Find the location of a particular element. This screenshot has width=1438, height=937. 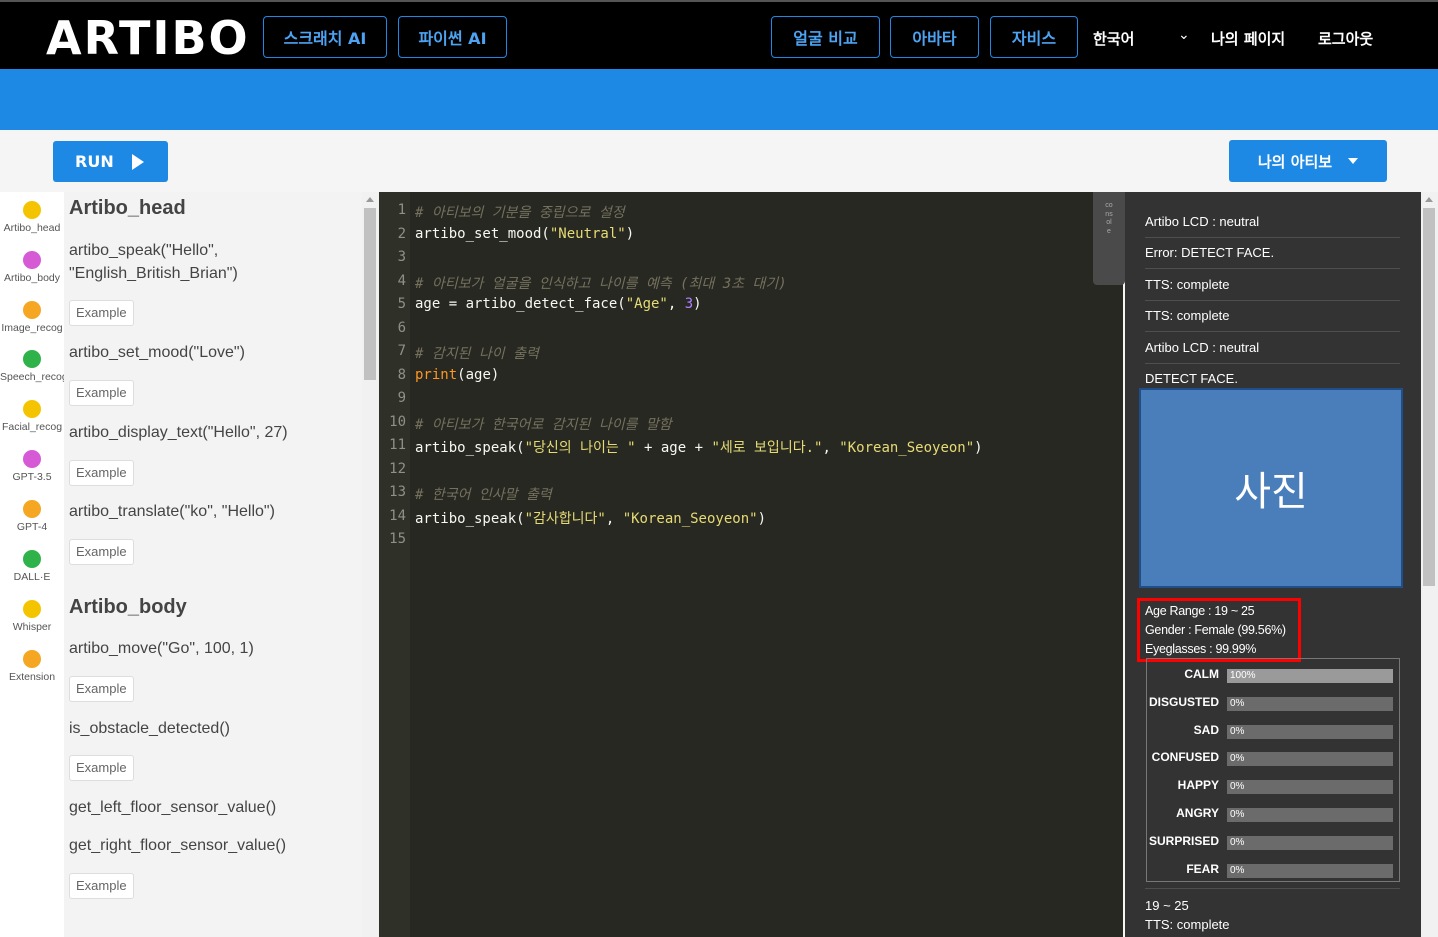

console-age-result: 19 ~ 25 is located at coordinates (1167, 905).